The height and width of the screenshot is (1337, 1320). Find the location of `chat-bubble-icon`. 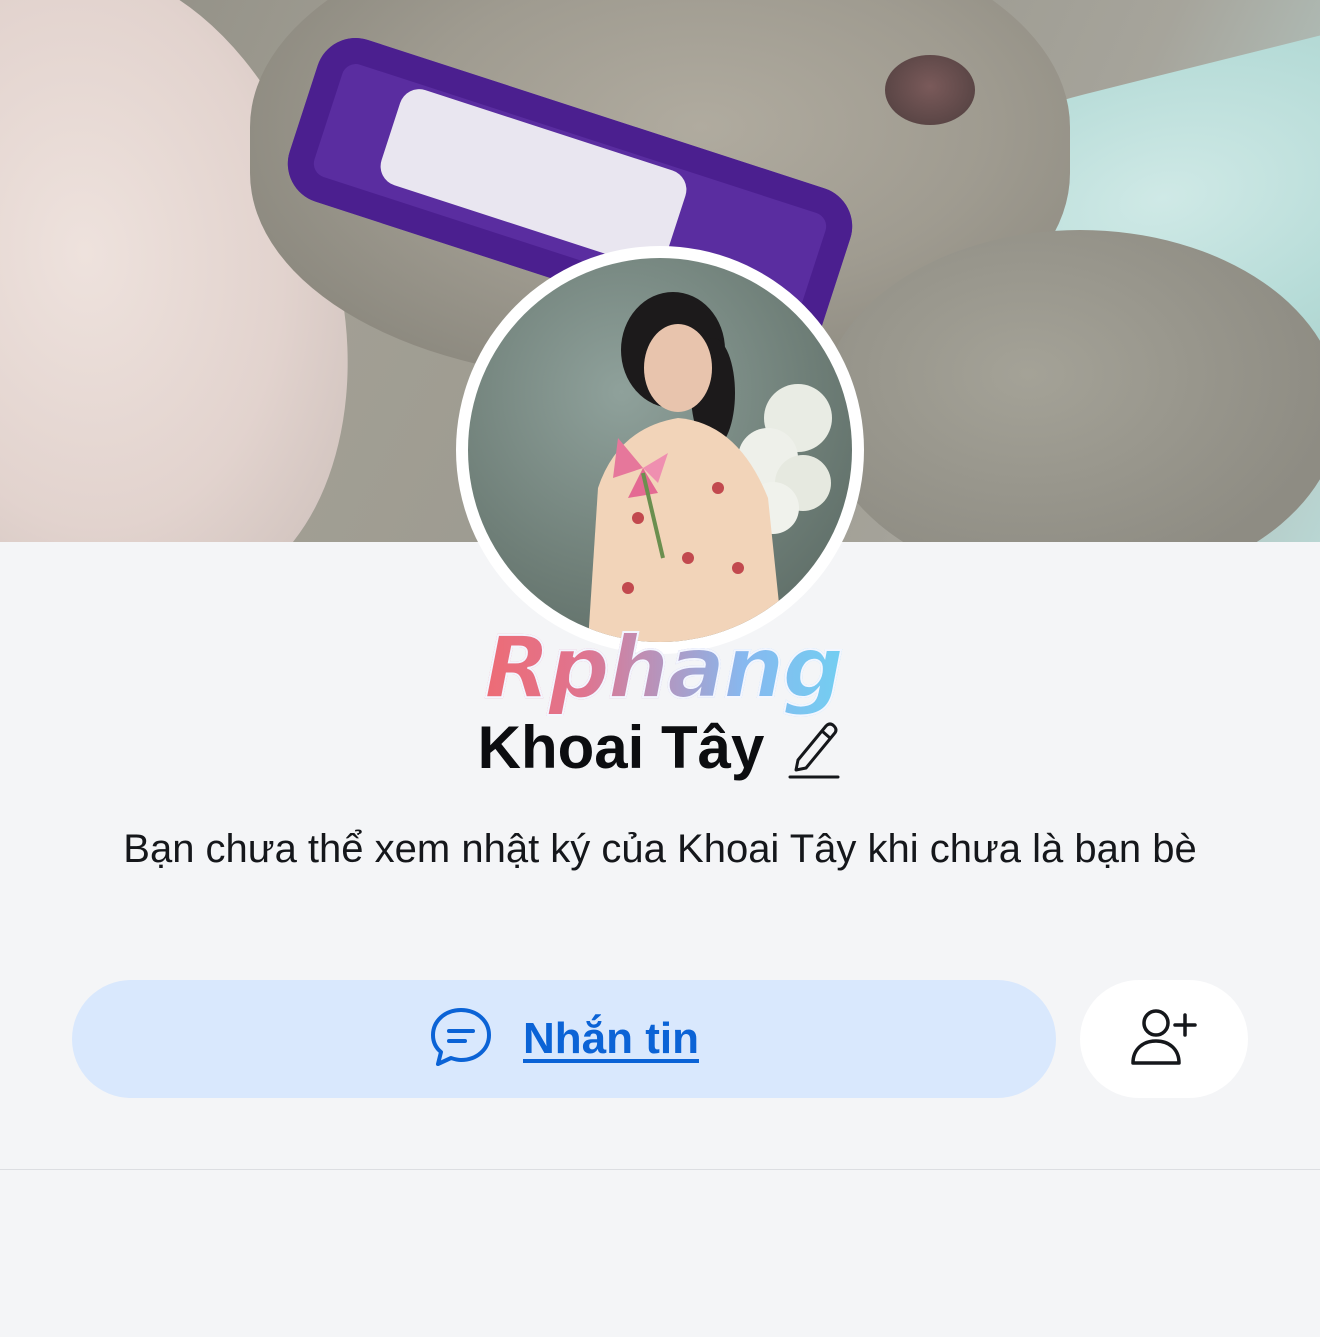

chat-bubble-icon is located at coordinates (461, 1039).